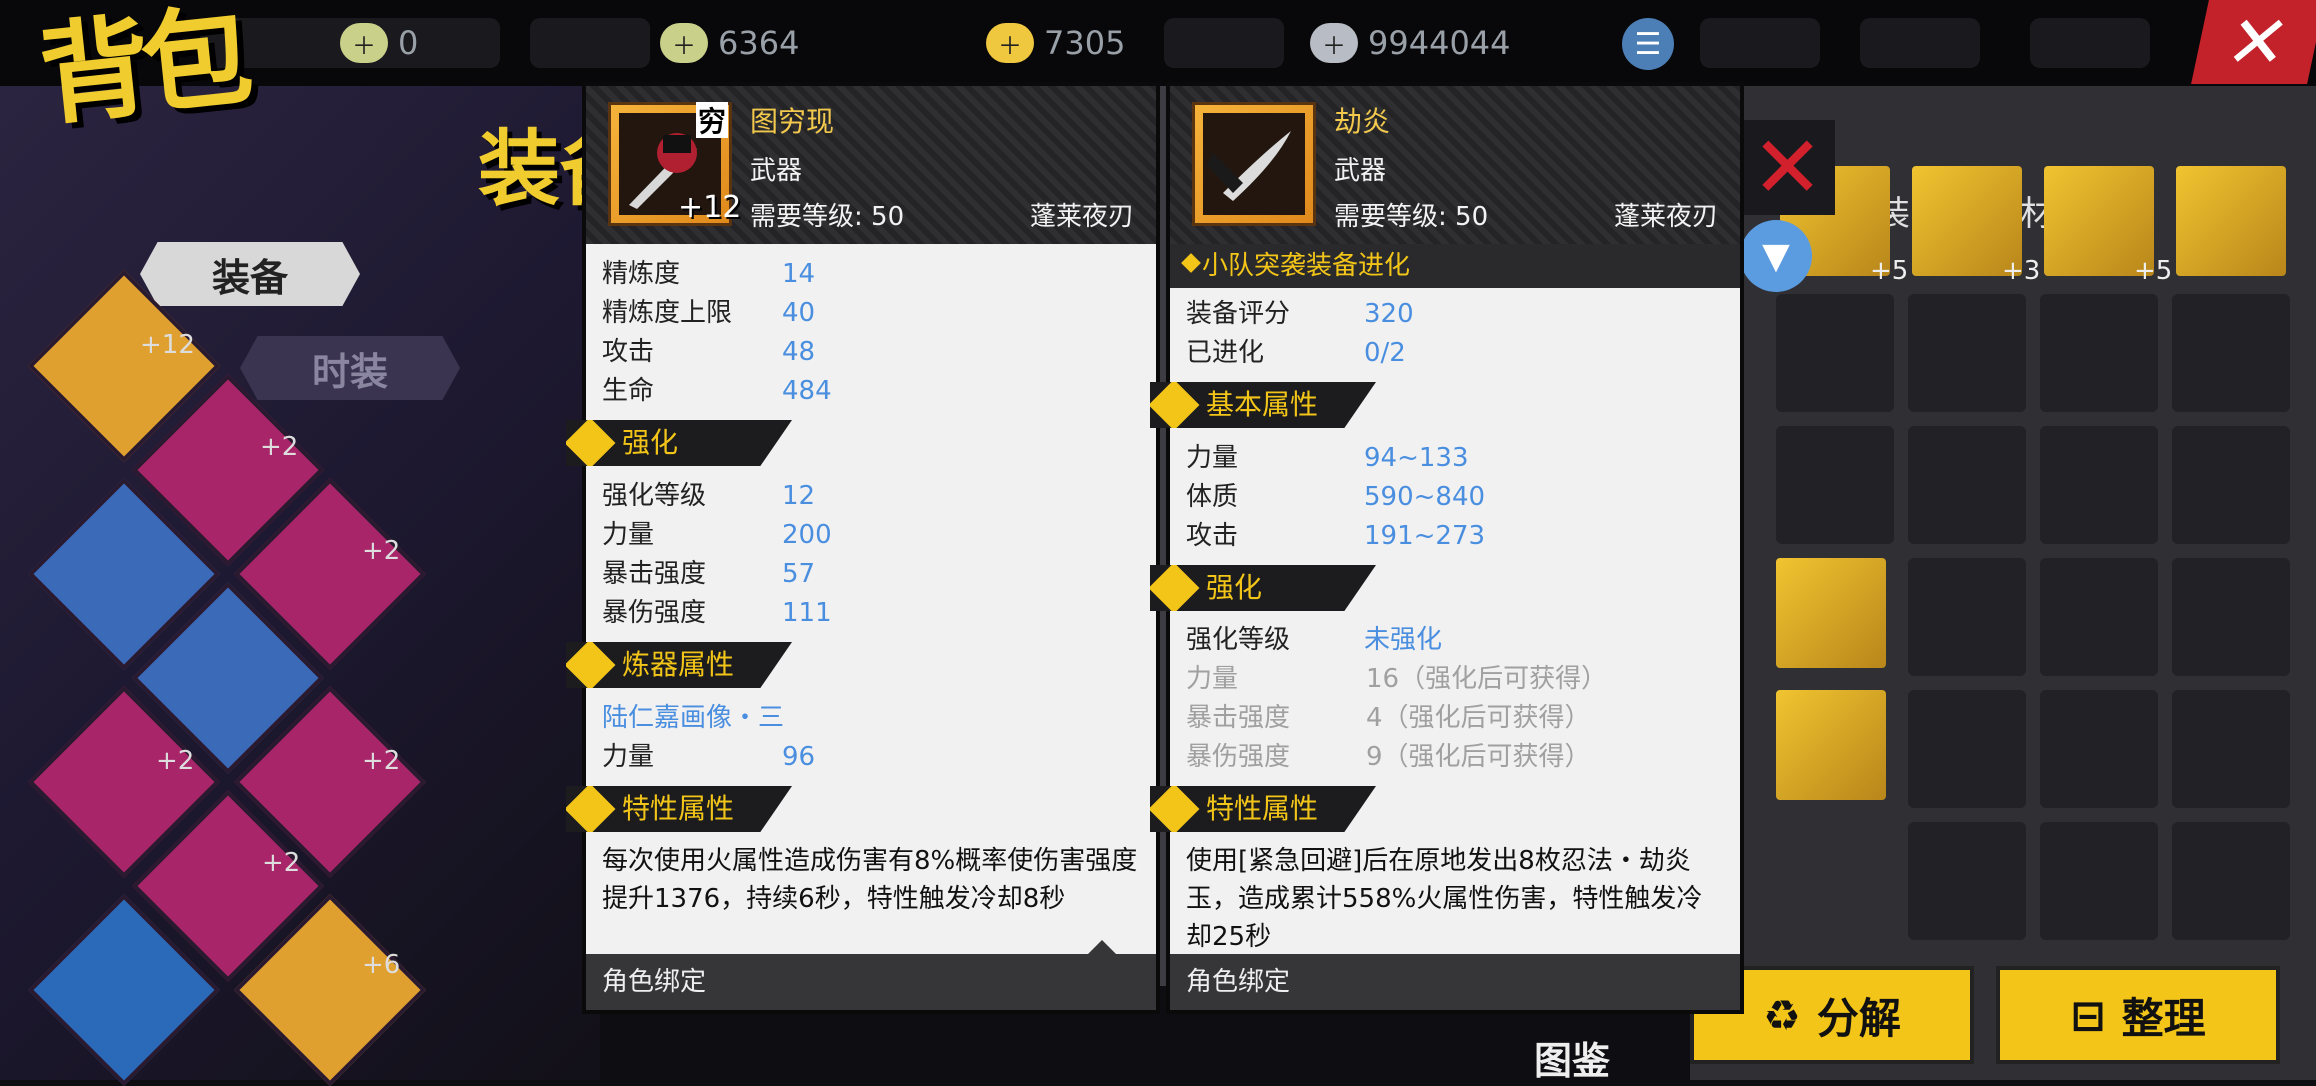  I want to click on stat-value: 320, so click(1389, 314).